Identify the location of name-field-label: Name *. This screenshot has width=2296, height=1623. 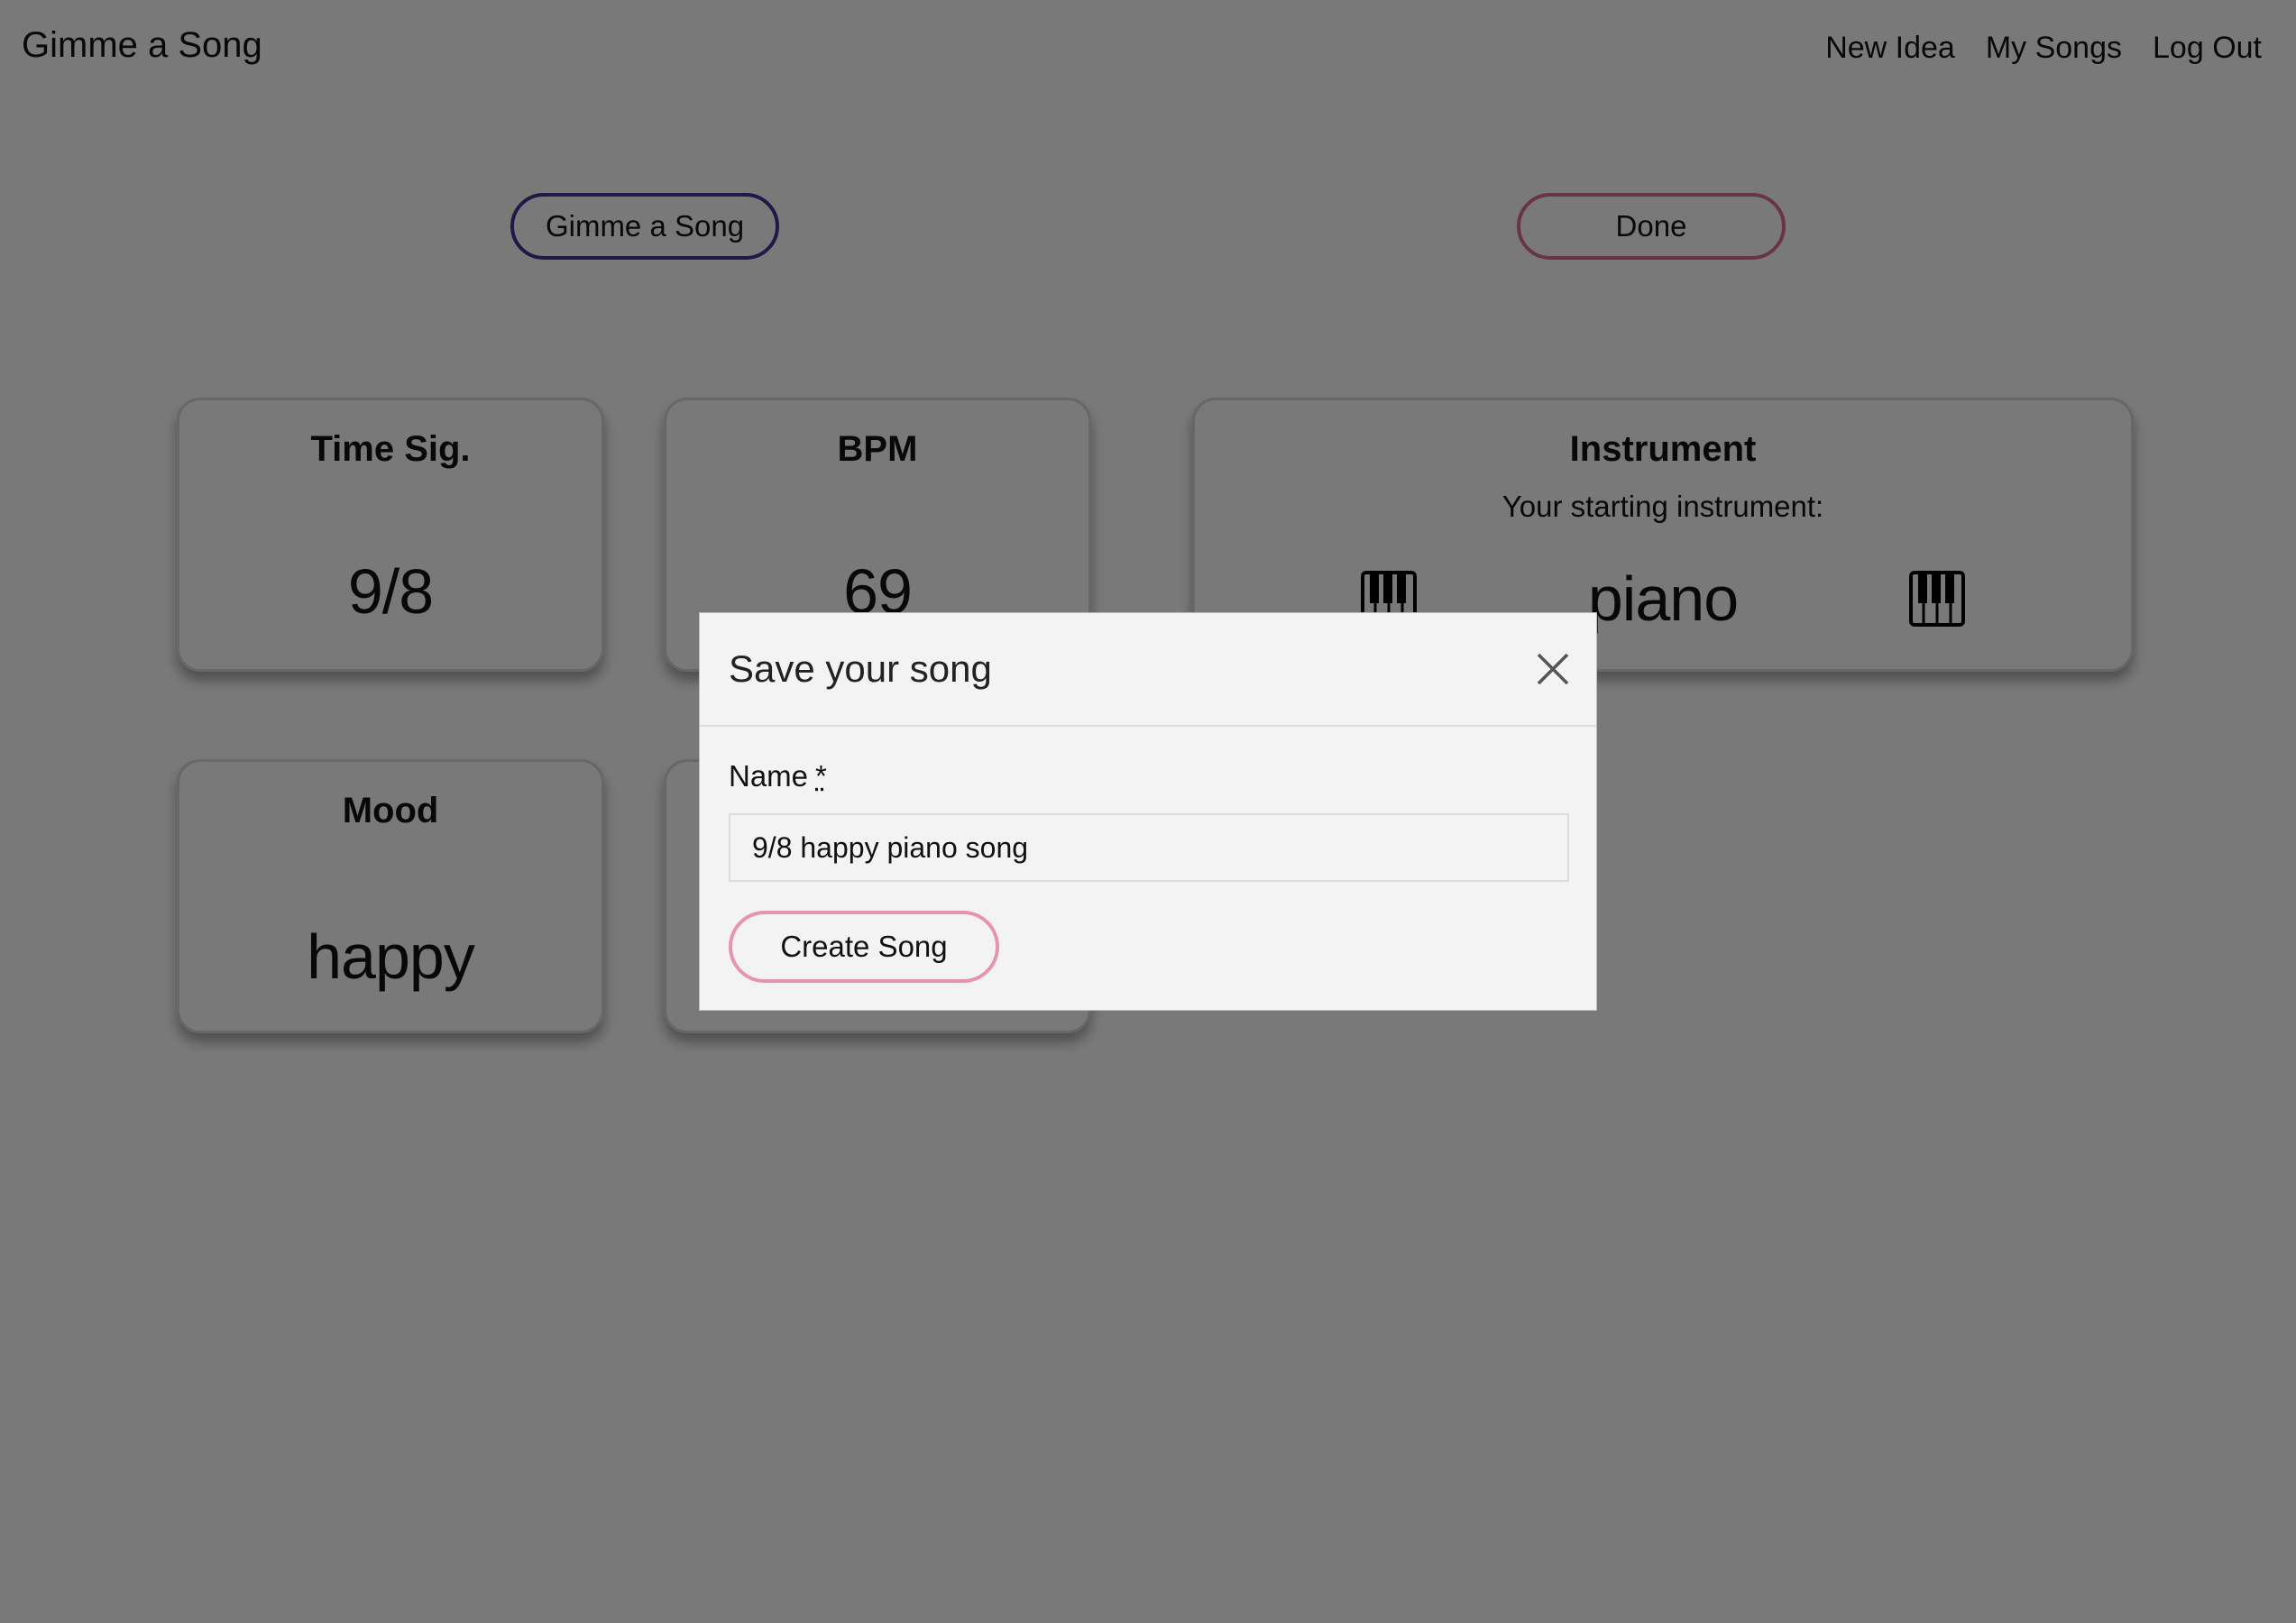
(778, 776).